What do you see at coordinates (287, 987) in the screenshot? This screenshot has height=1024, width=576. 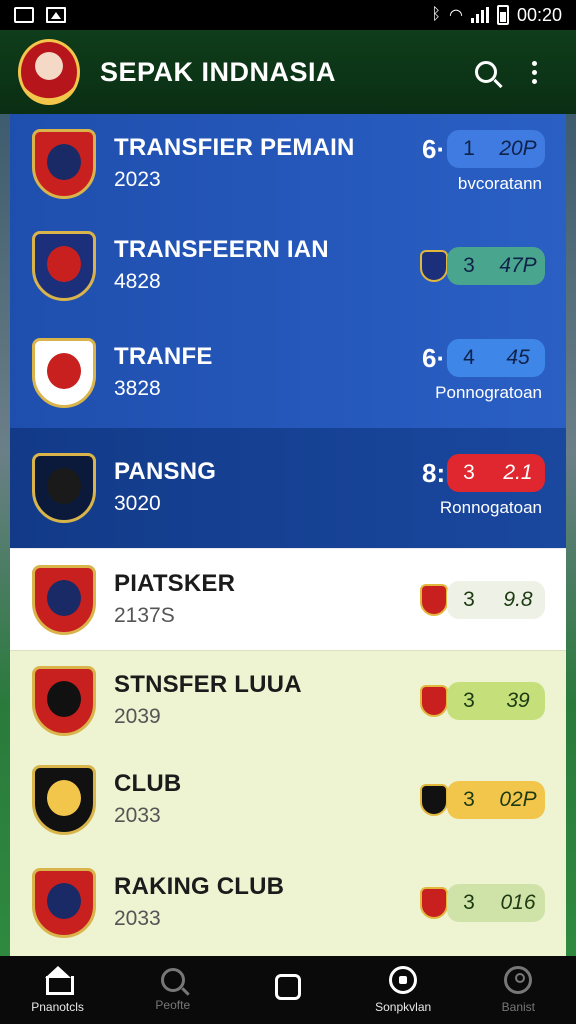 I see `square-icon` at bounding box center [287, 987].